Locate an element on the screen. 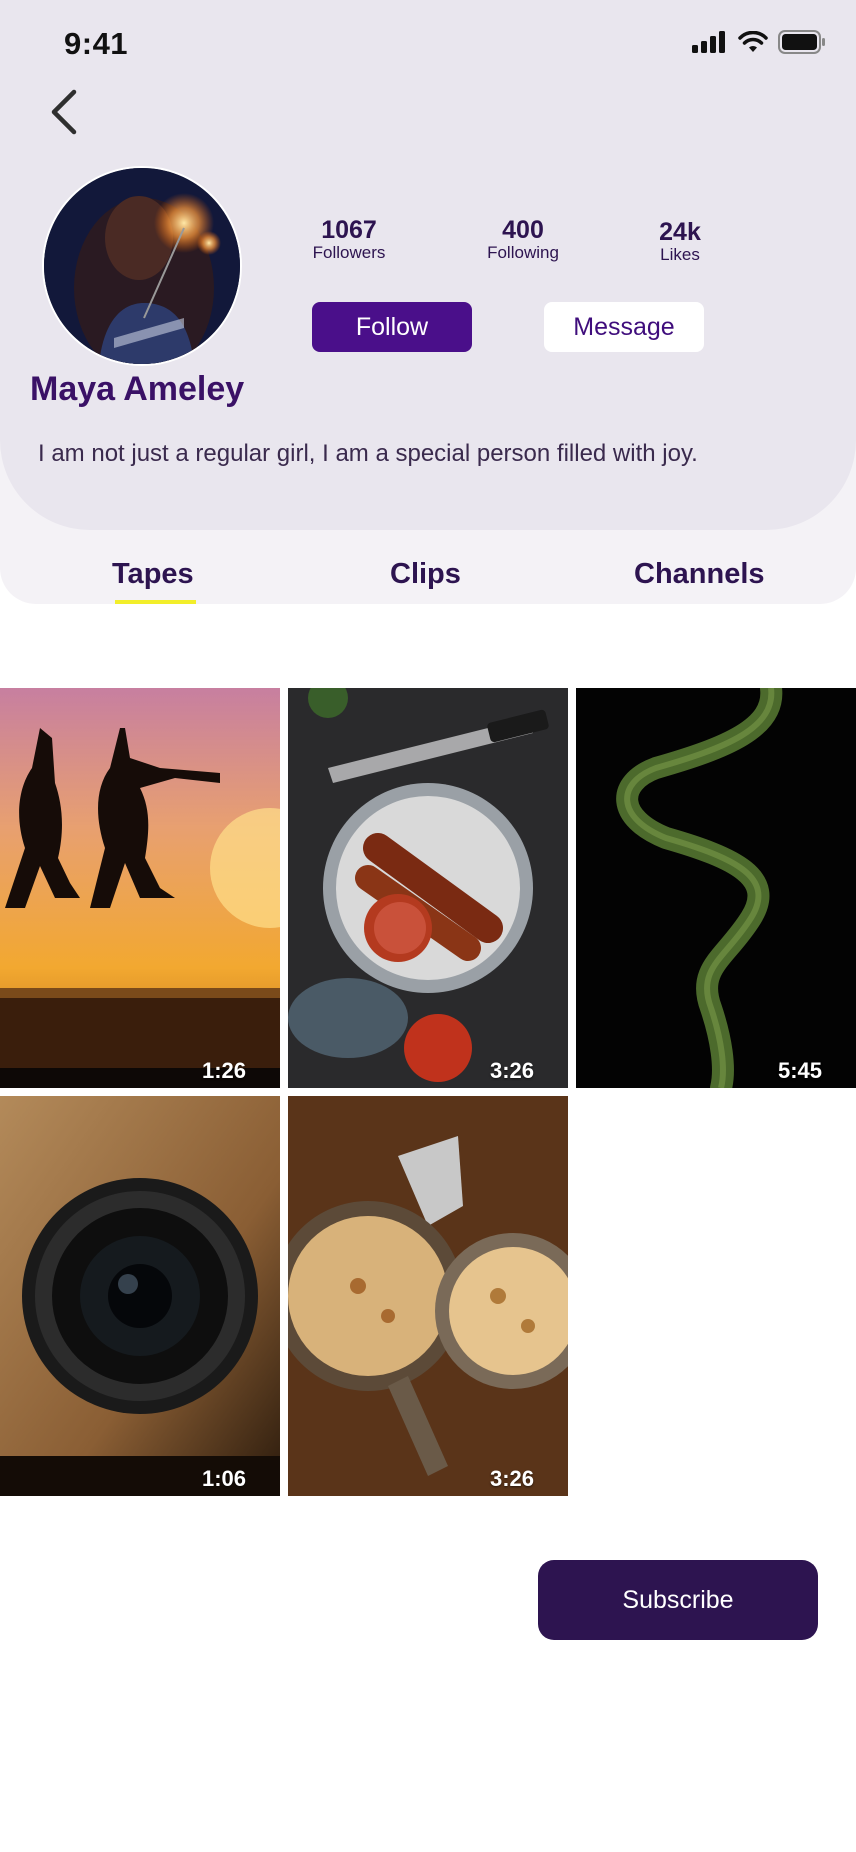  chevron-left-icon is located at coordinates (64, 112).